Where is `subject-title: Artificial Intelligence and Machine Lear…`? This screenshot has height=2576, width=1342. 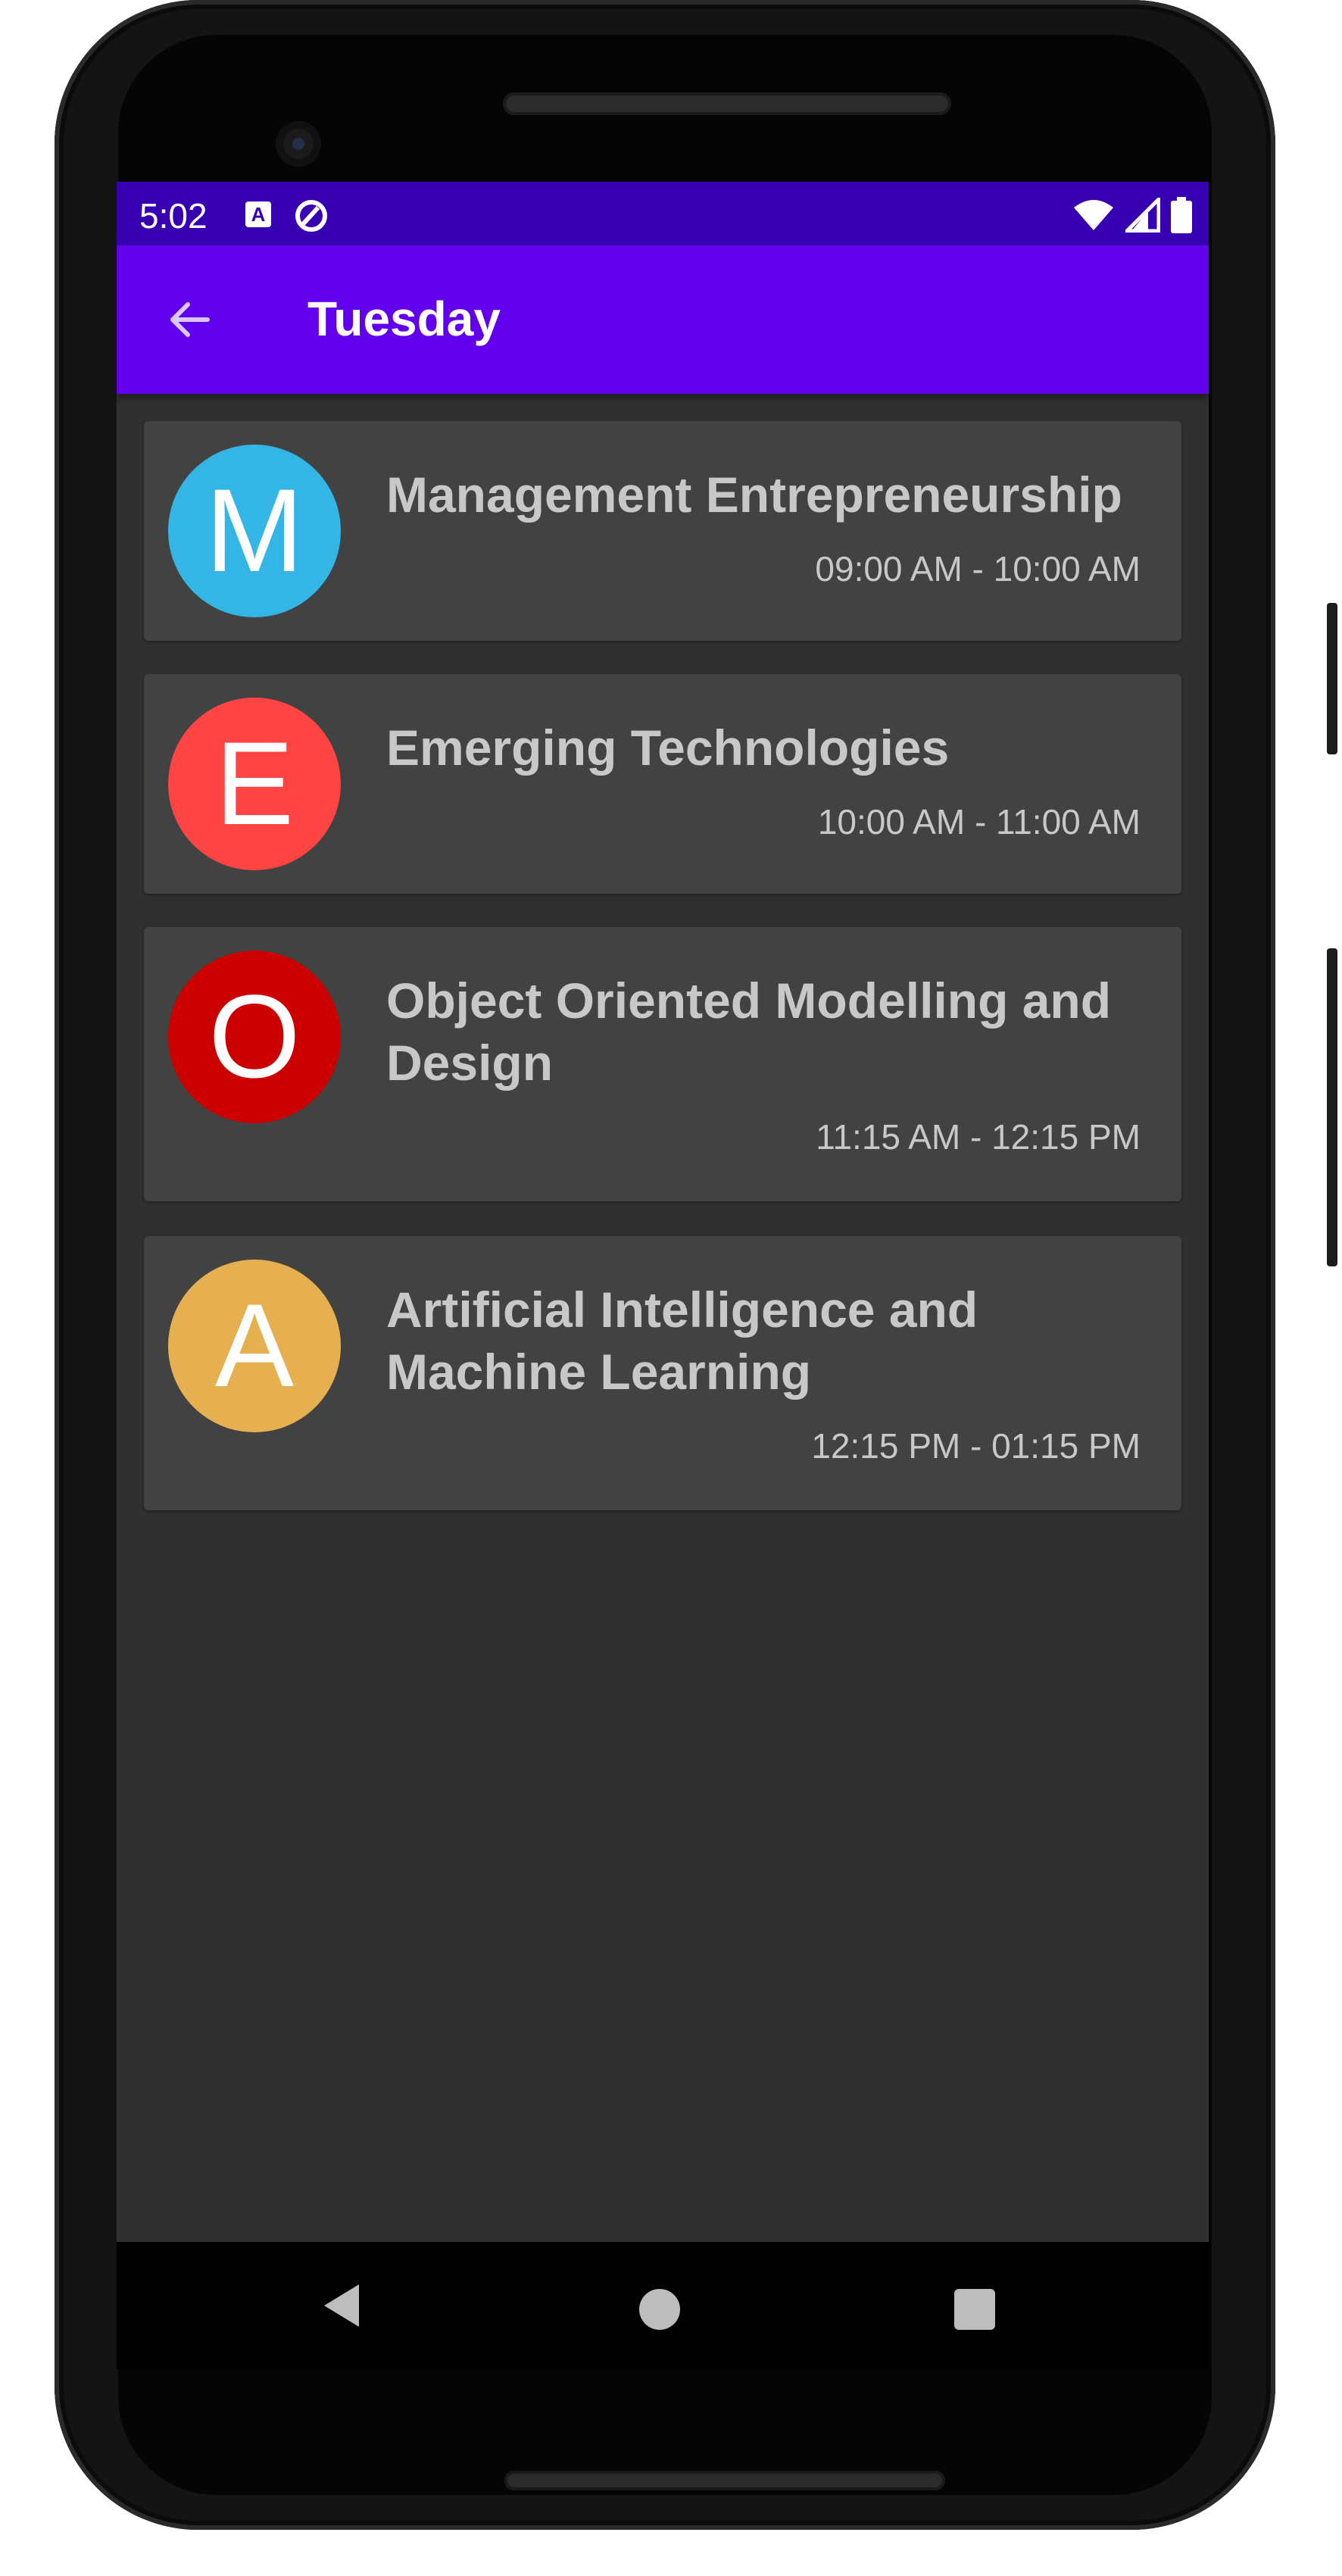
subject-title: Artificial Intelligence and Machine Lear… is located at coordinates (682, 1341).